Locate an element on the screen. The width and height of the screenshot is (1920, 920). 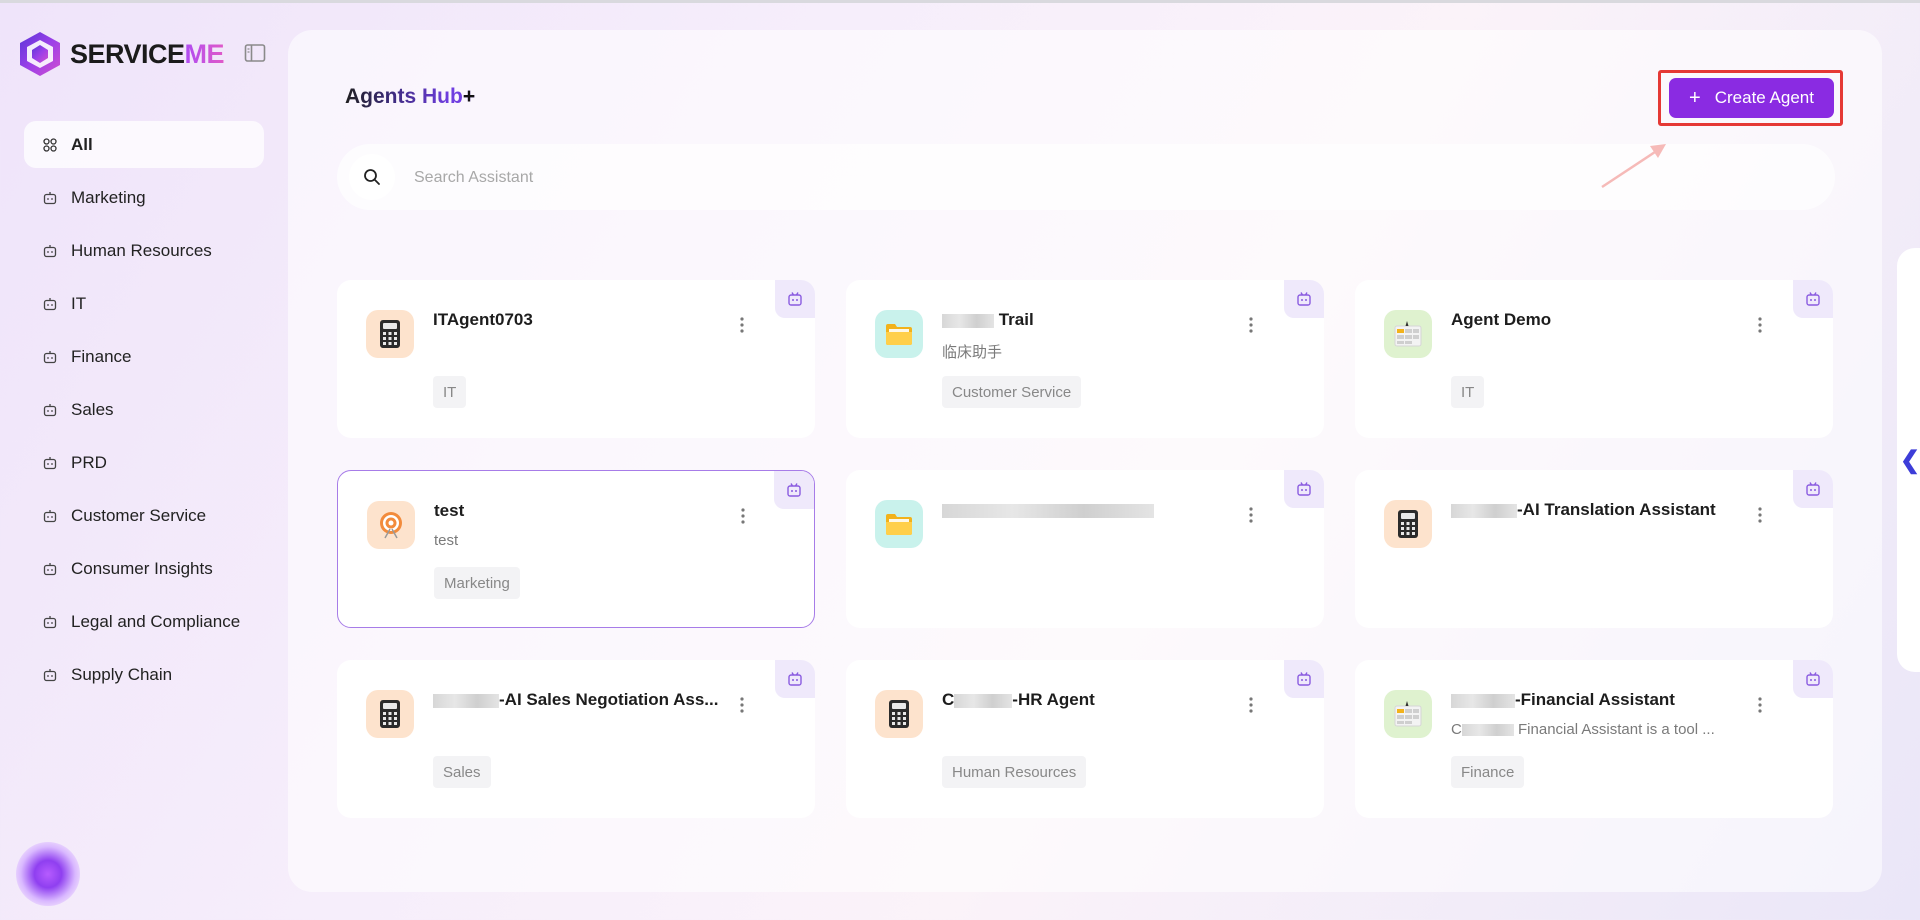
sidebar-item-consumer-insights: Consumer Insights is located at coordinates (144, 568).